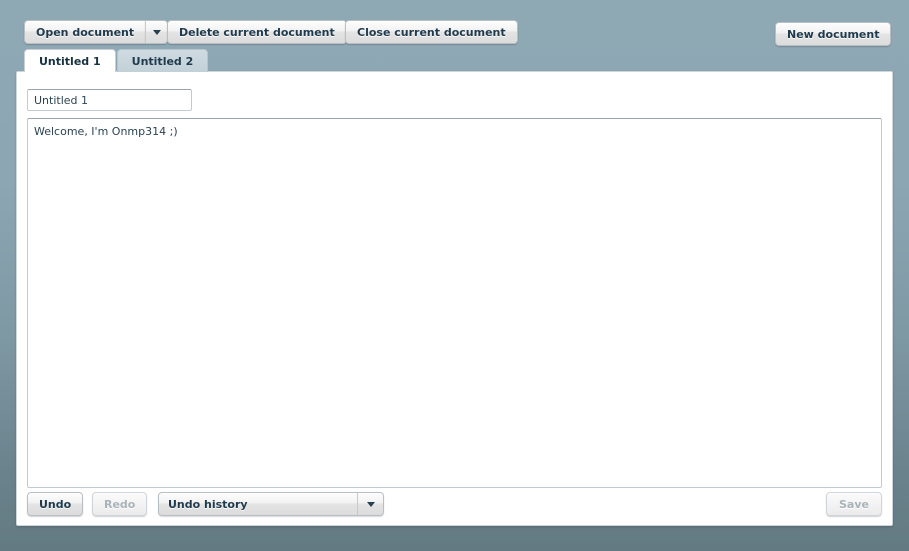 The width and height of the screenshot is (909, 551). What do you see at coordinates (85, 32) in the screenshot?
I see `open-document-button: Open document` at bounding box center [85, 32].